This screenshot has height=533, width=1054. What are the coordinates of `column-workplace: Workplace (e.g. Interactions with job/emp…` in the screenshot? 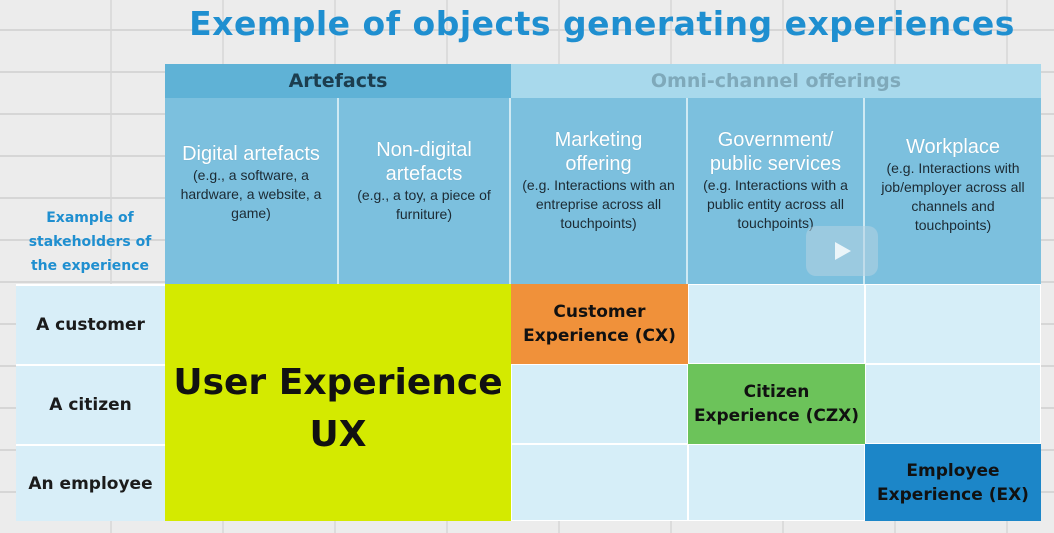 It's located at (953, 191).